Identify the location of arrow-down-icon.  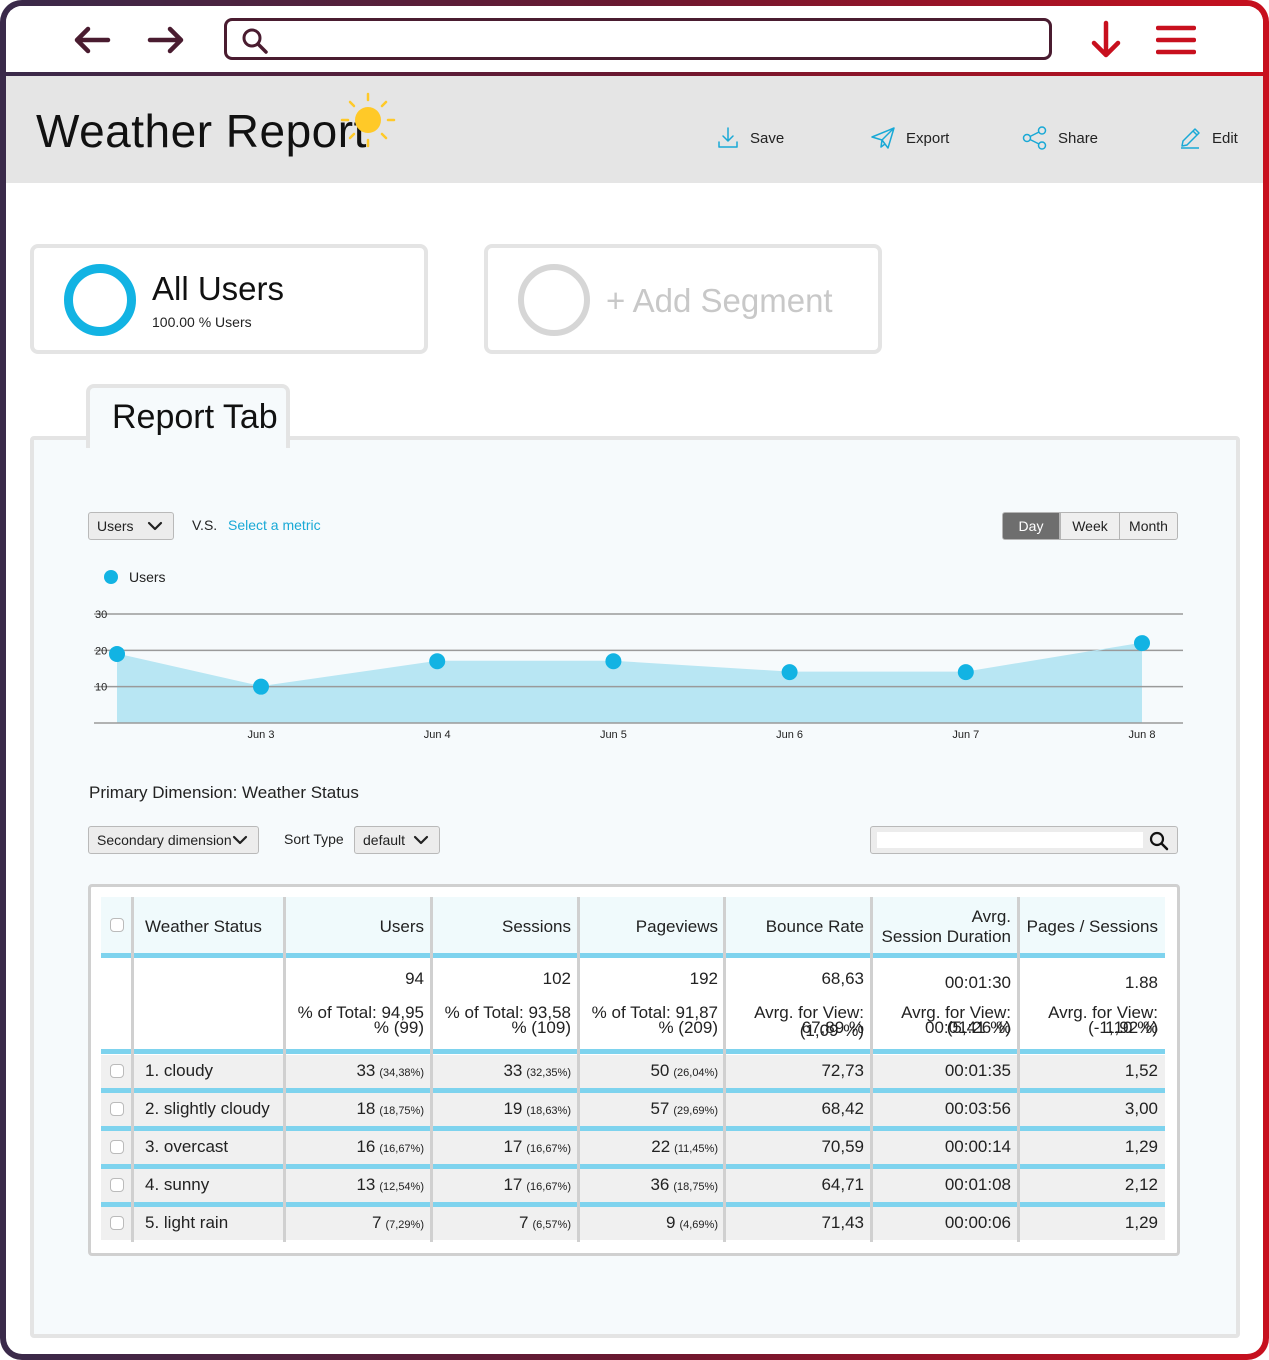
(1106, 39).